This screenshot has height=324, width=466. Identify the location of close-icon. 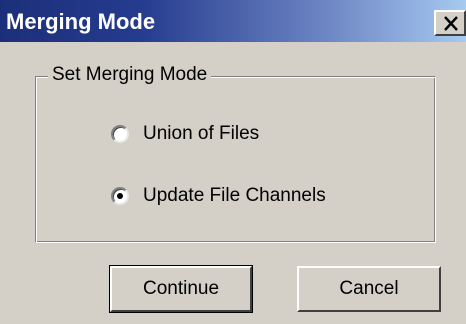
(451, 23).